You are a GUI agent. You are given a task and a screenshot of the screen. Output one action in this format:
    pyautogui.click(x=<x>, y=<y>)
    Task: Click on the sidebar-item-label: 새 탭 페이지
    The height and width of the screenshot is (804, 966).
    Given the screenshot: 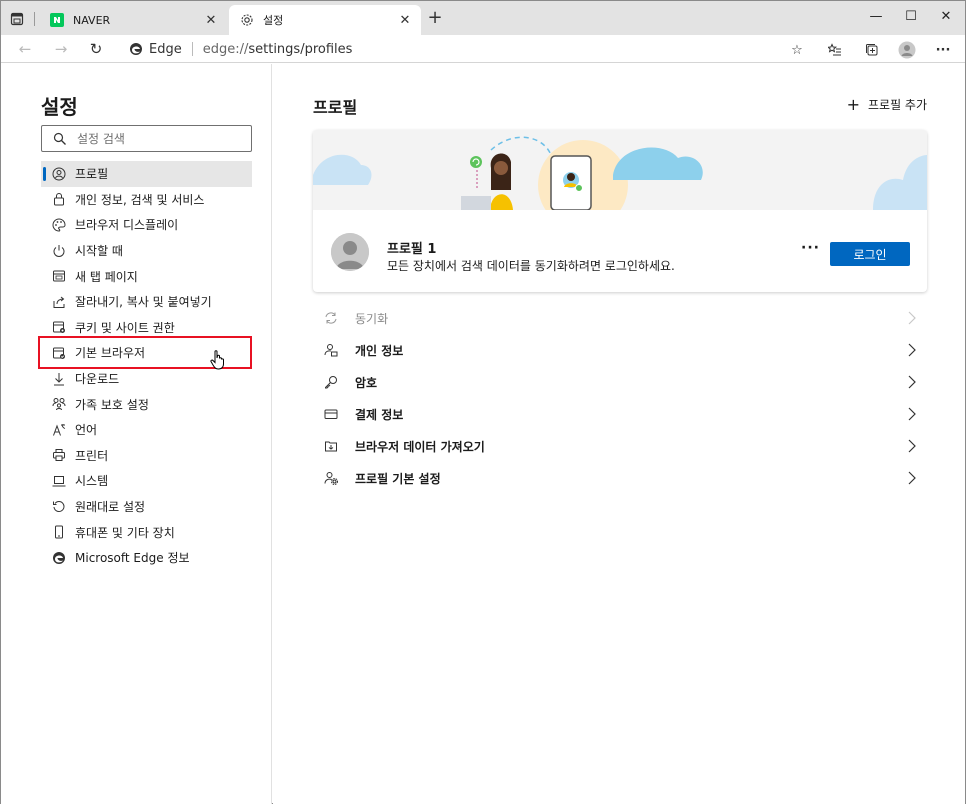 What is the action you would take?
    pyautogui.click(x=106, y=276)
    